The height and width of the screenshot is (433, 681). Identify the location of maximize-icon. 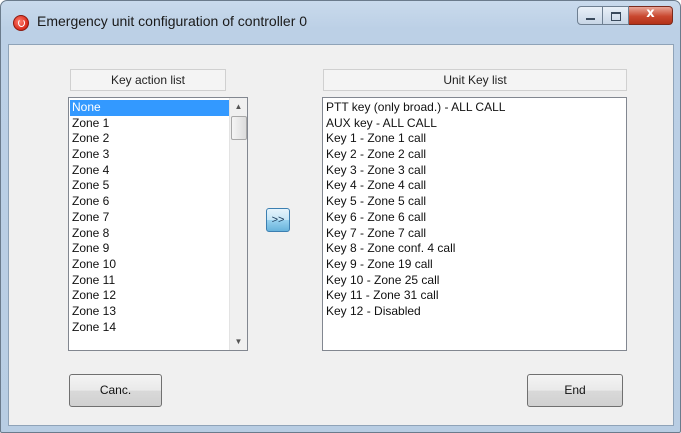
(616, 16).